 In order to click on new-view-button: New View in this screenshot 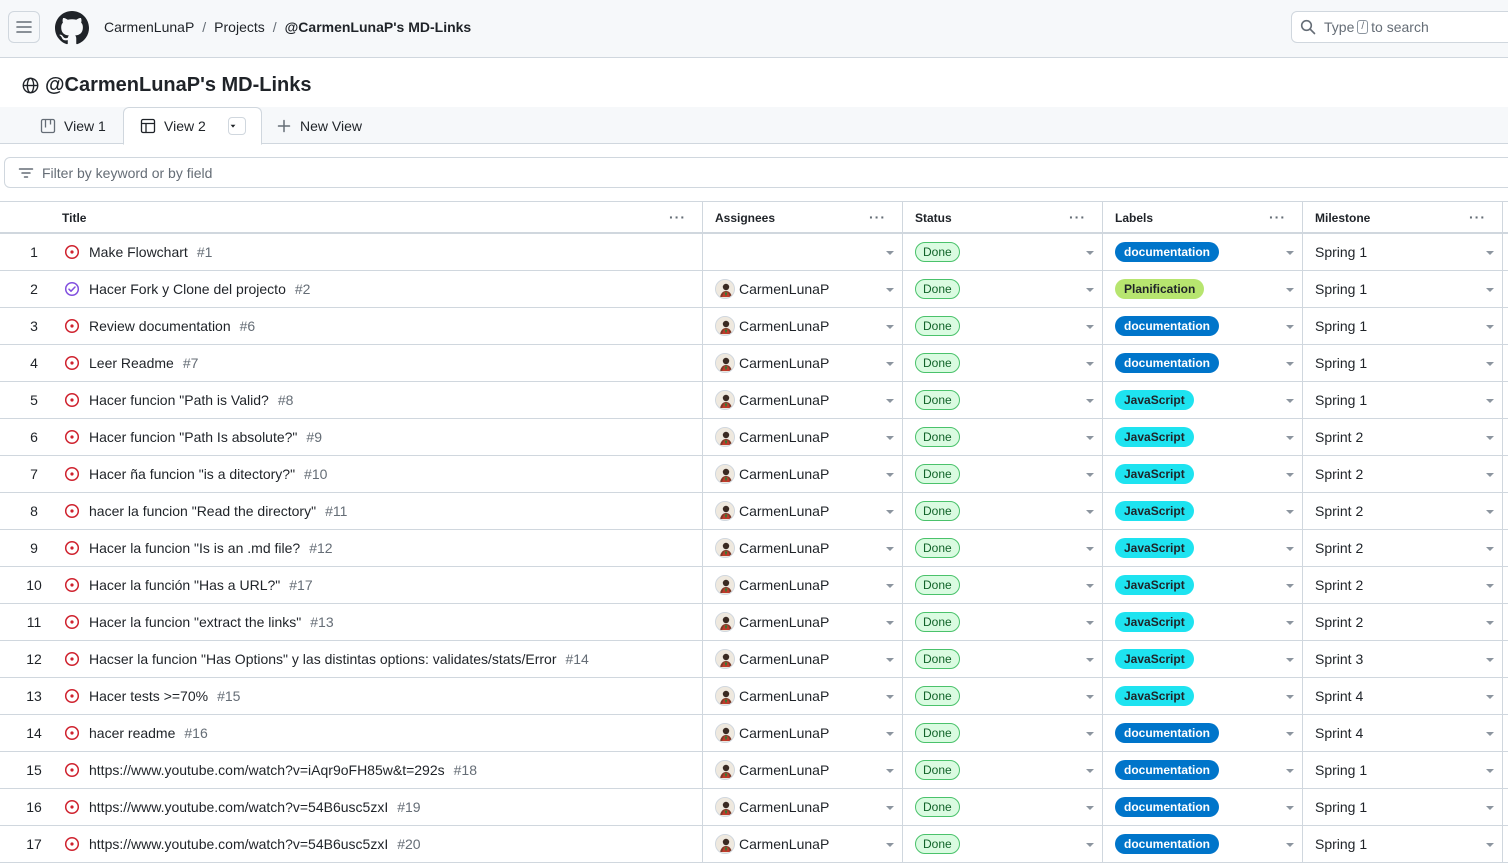, I will do `click(319, 125)`.